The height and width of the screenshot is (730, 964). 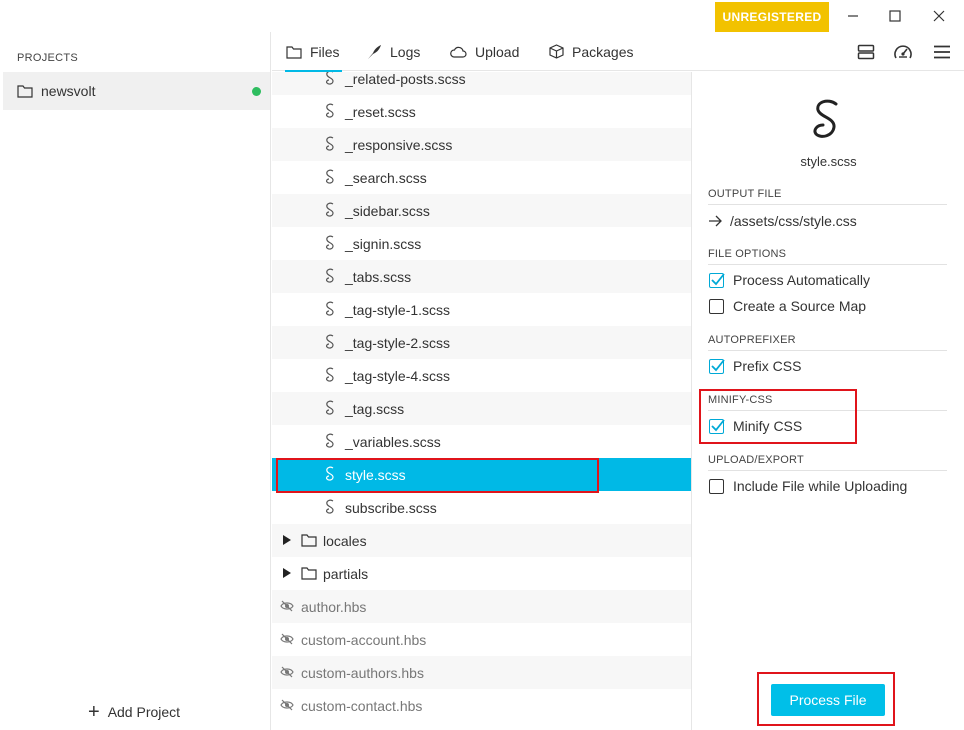 I want to click on file-row: _responsive.scss, so click(x=481, y=144).